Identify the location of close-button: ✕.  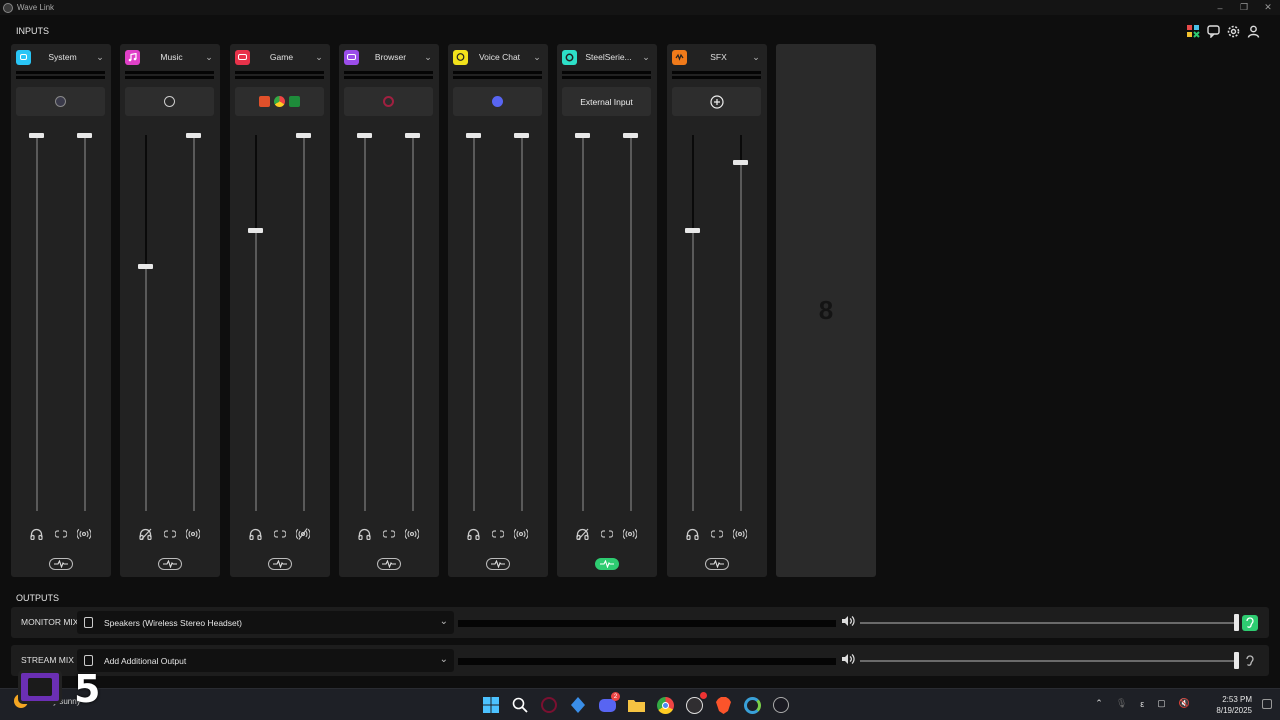
(1268, 7).